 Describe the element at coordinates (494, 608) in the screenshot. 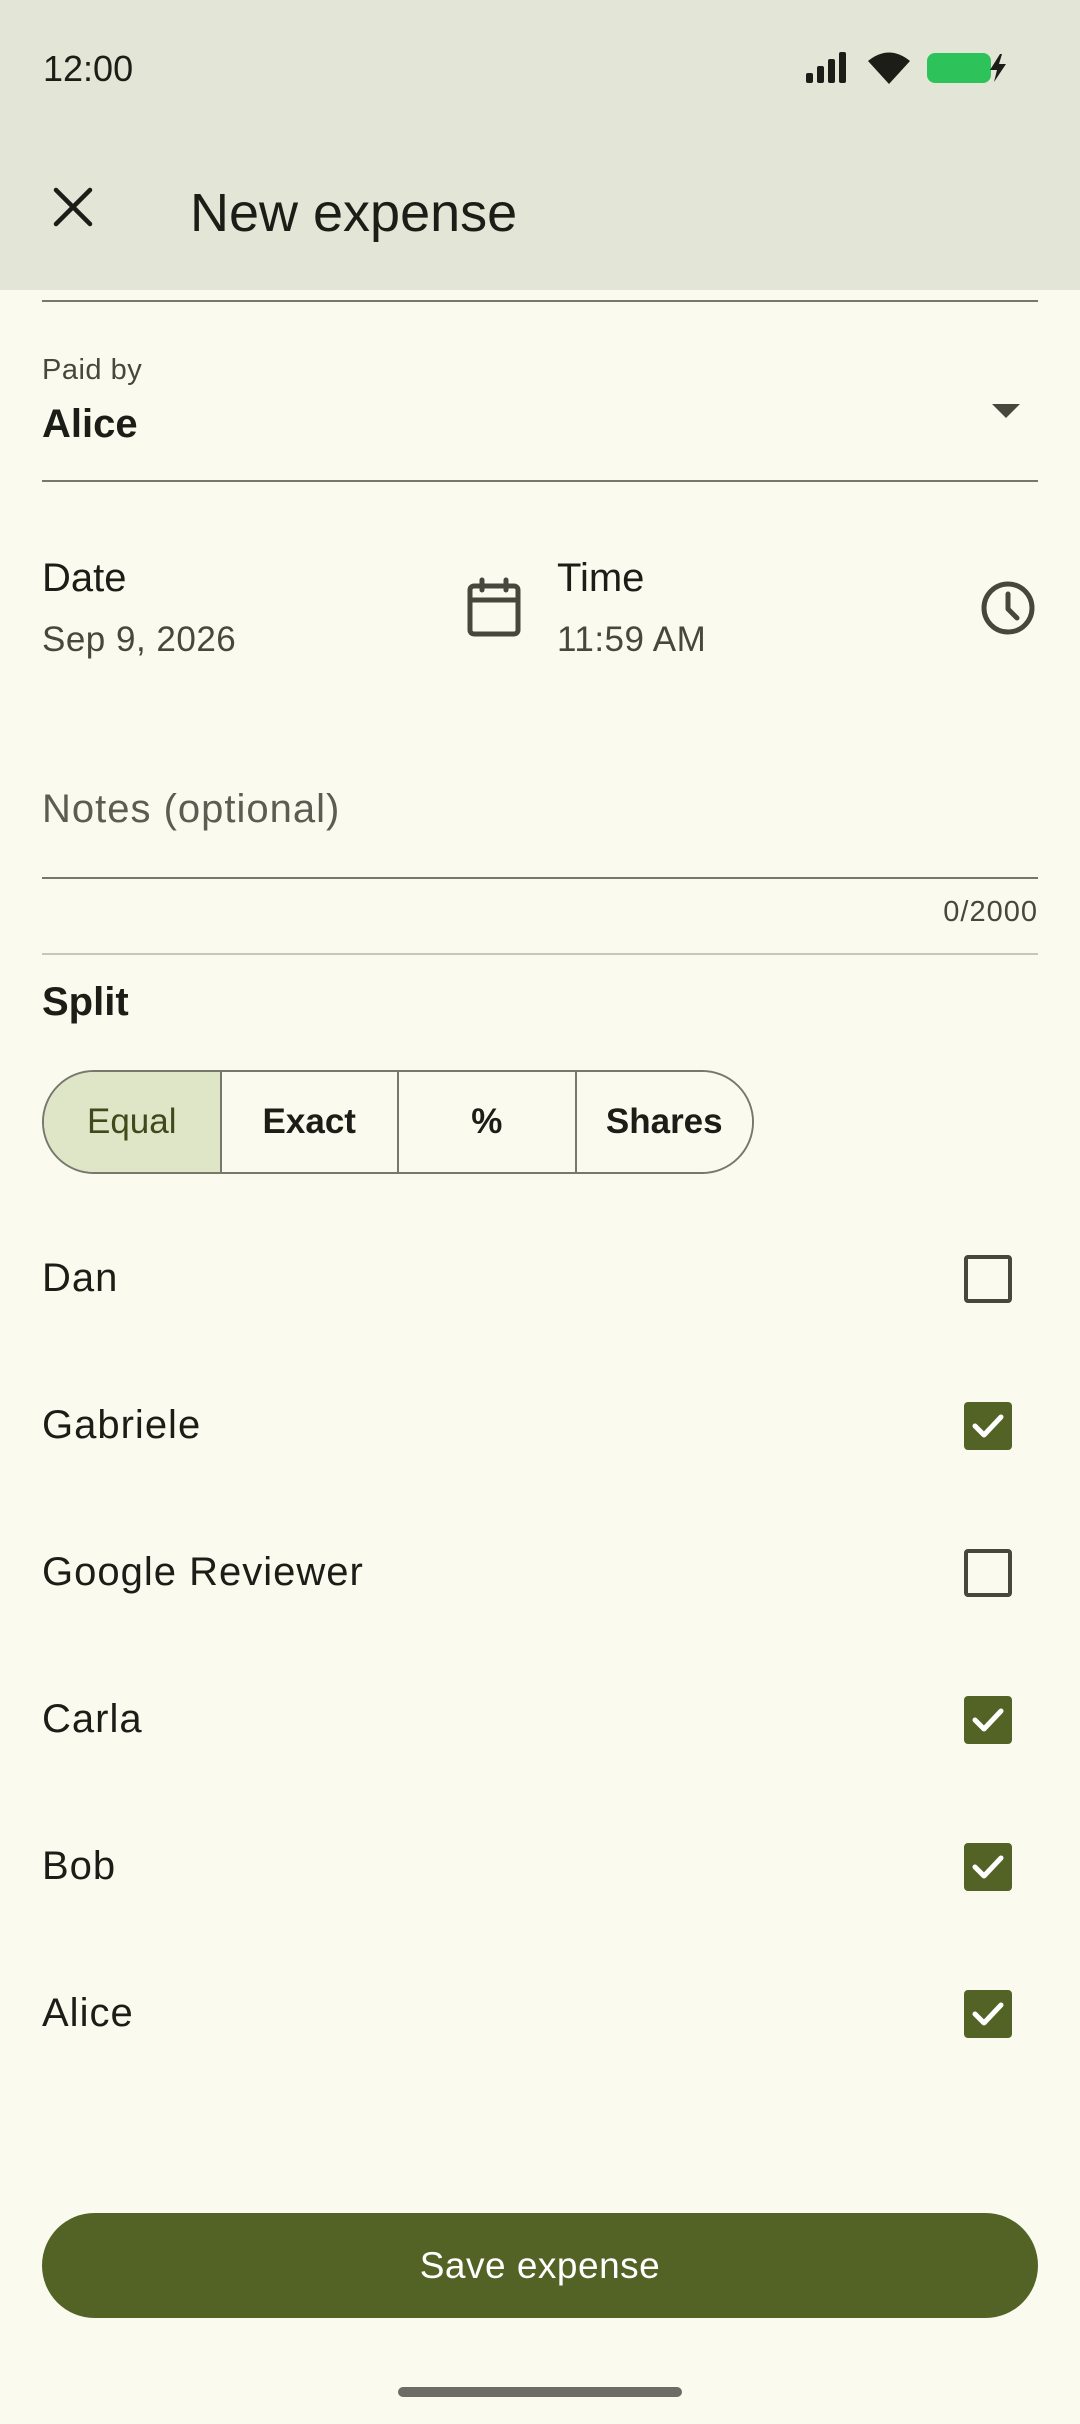

I see `calendar-icon` at that location.